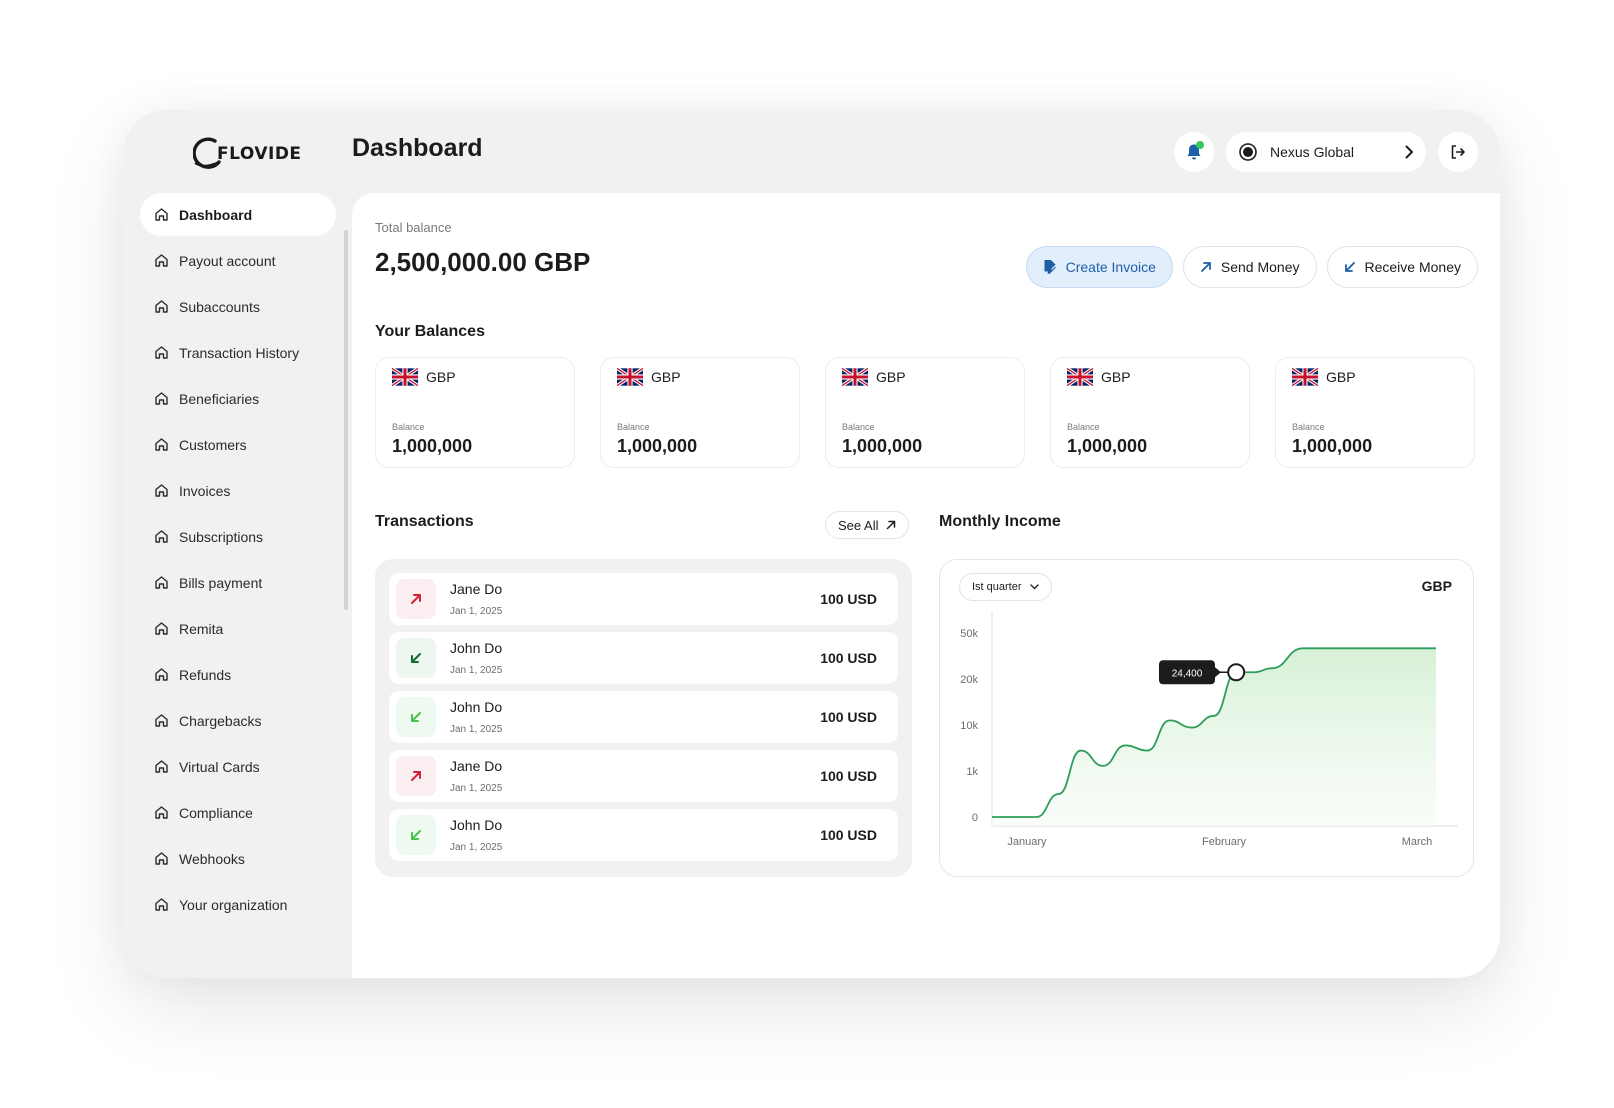 This screenshot has width=1614, height=1108. I want to click on sidebar-item-refunds: Refunds, so click(238, 674).